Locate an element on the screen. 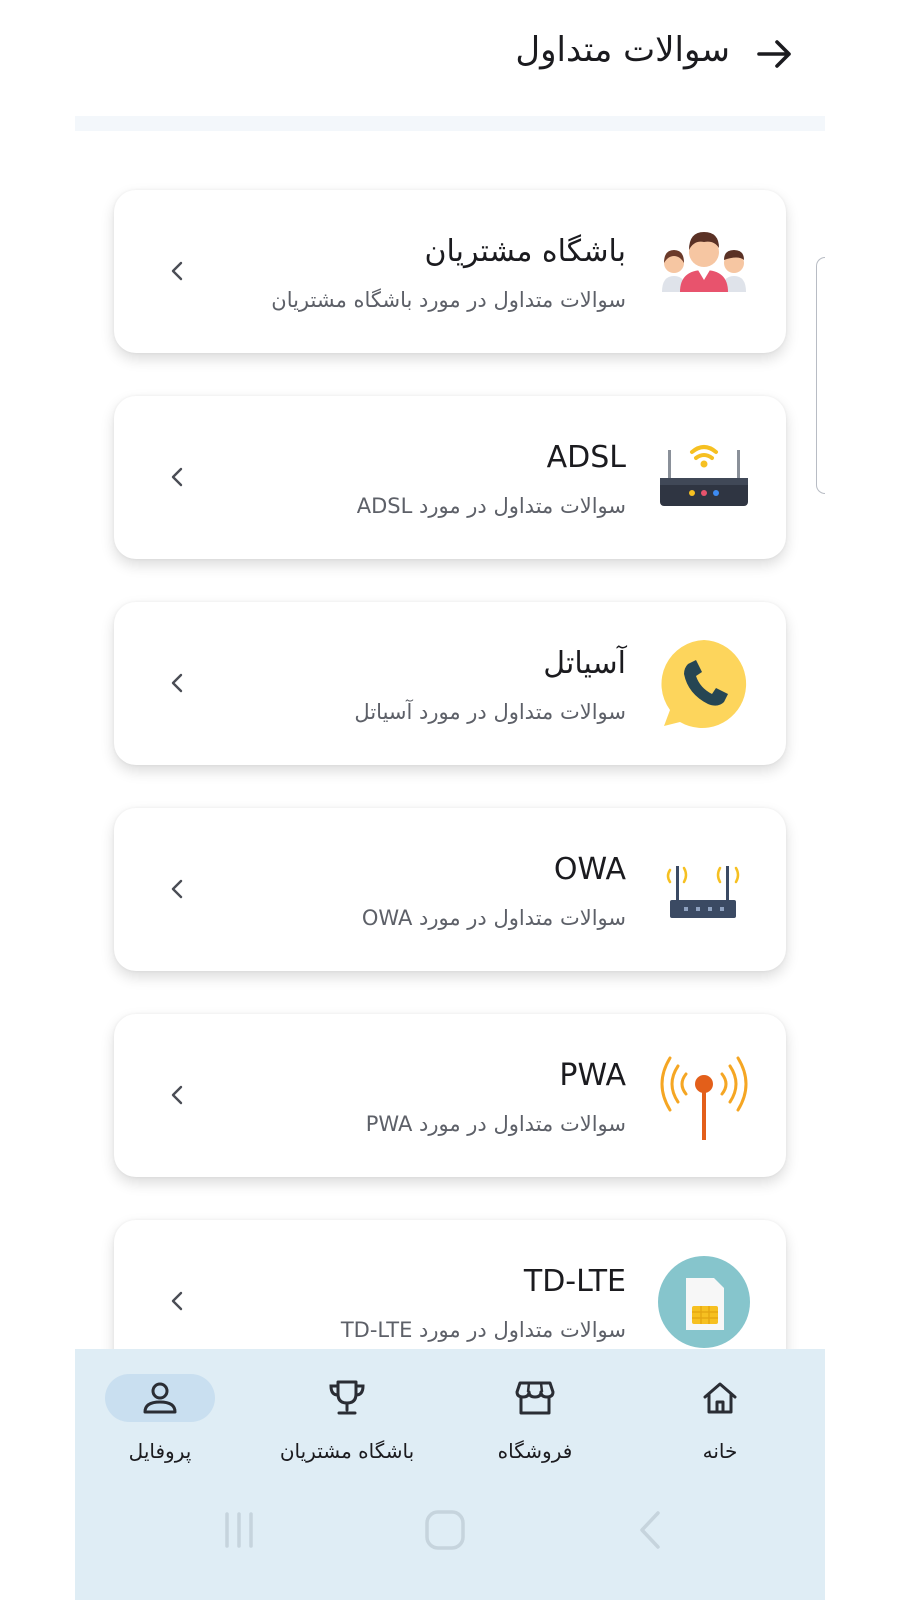 This screenshot has height=1600, width=900. home-system-button is located at coordinates (445, 1530).